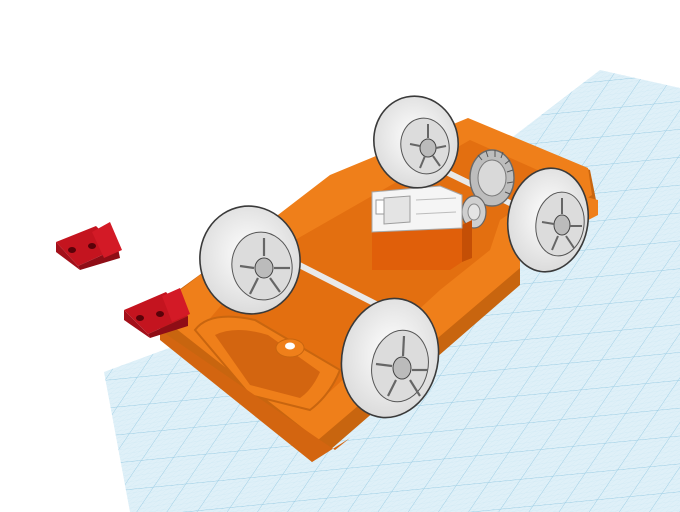  I want to click on motor, so click(421, 227).